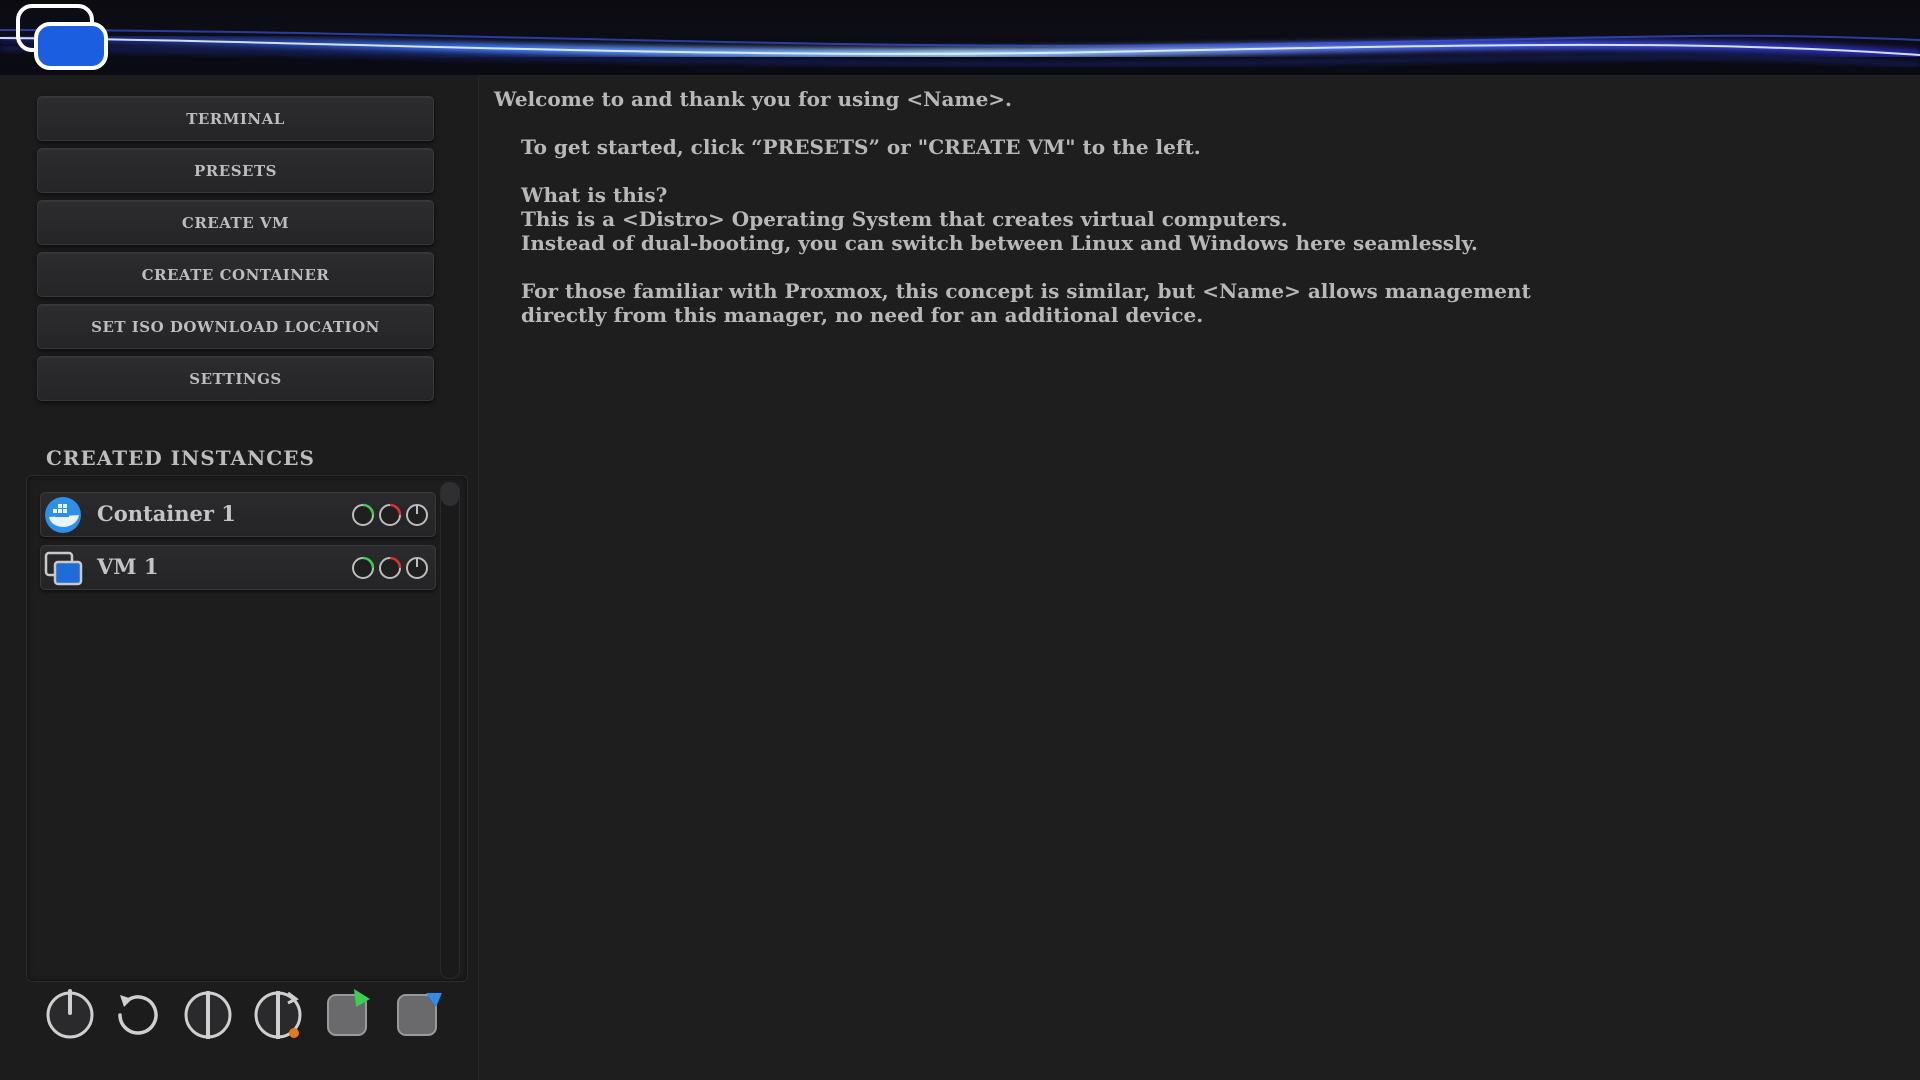 The width and height of the screenshot is (1920, 1080). What do you see at coordinates (450, 730) in the screenshot?
I see `instances-scrollbar-track` at bounding box center [450, 730].